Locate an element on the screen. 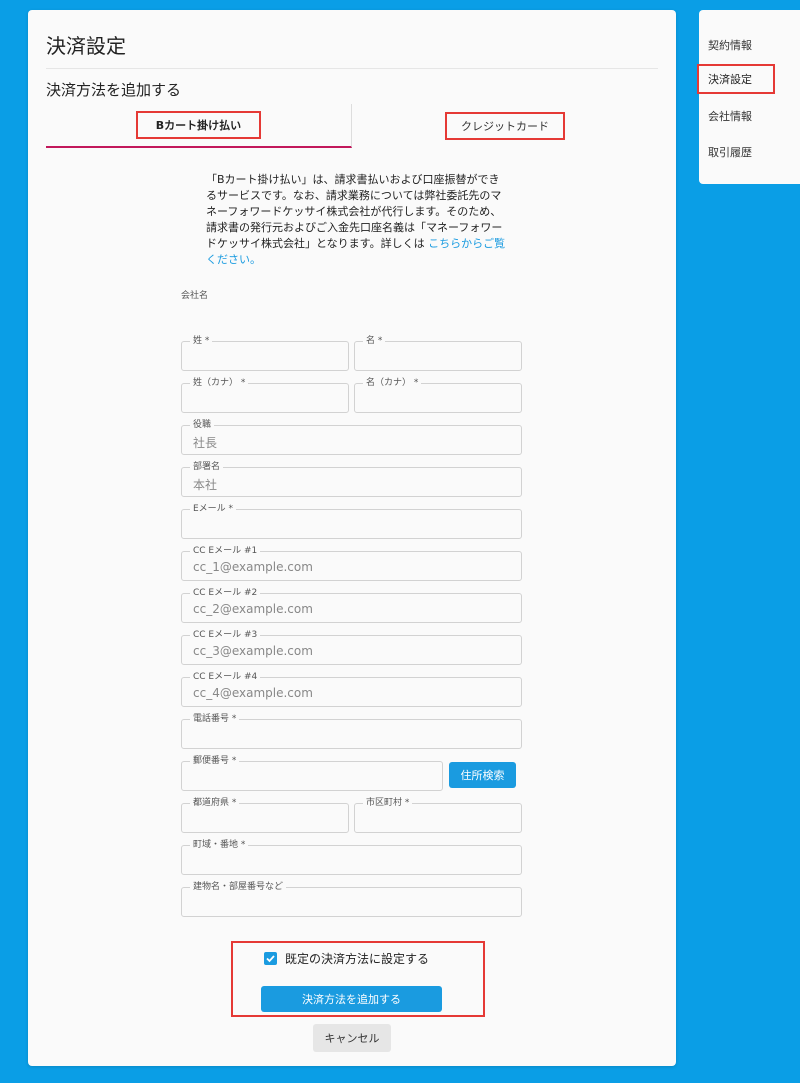 The height and width of the screenshot is (1083, 800). city-label: 市区町村 * is located at coordinates (388, 803).